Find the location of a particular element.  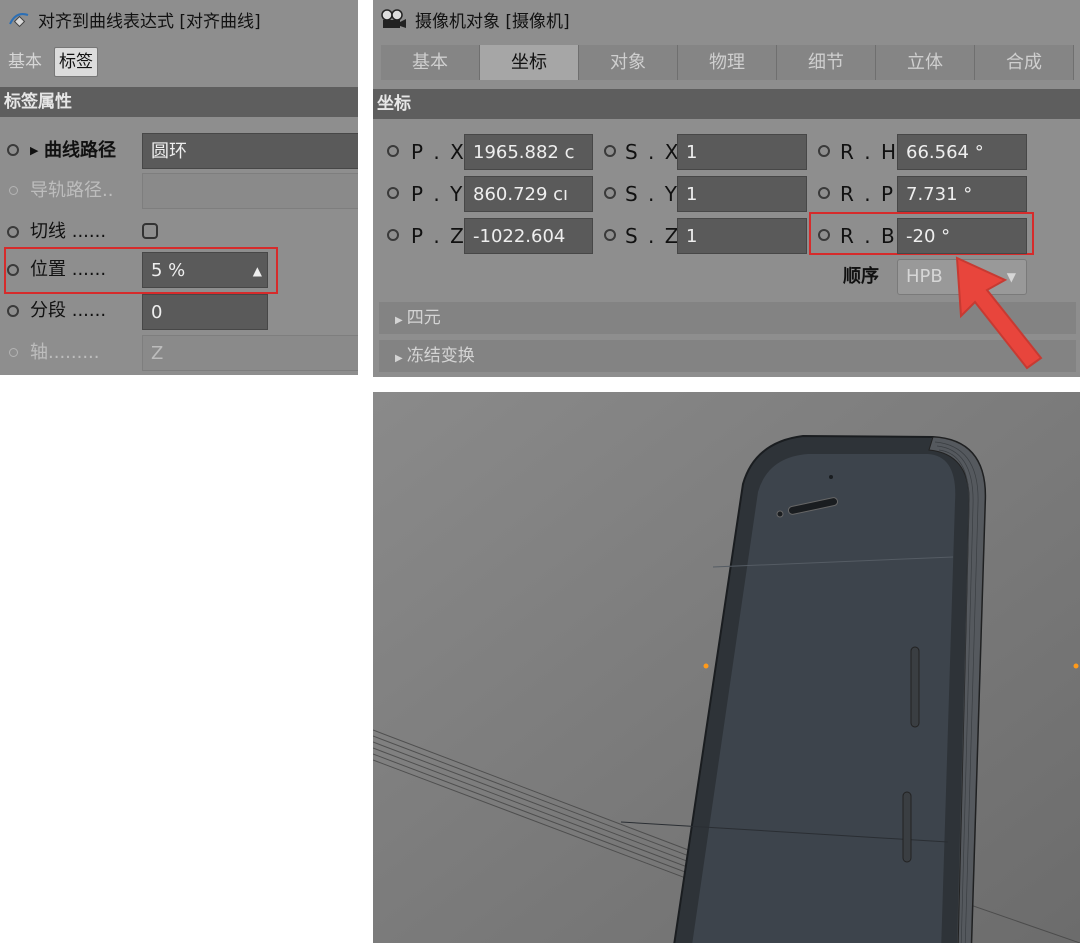

tab-coordinates: 坐标 is located at coordinates (529, 62).